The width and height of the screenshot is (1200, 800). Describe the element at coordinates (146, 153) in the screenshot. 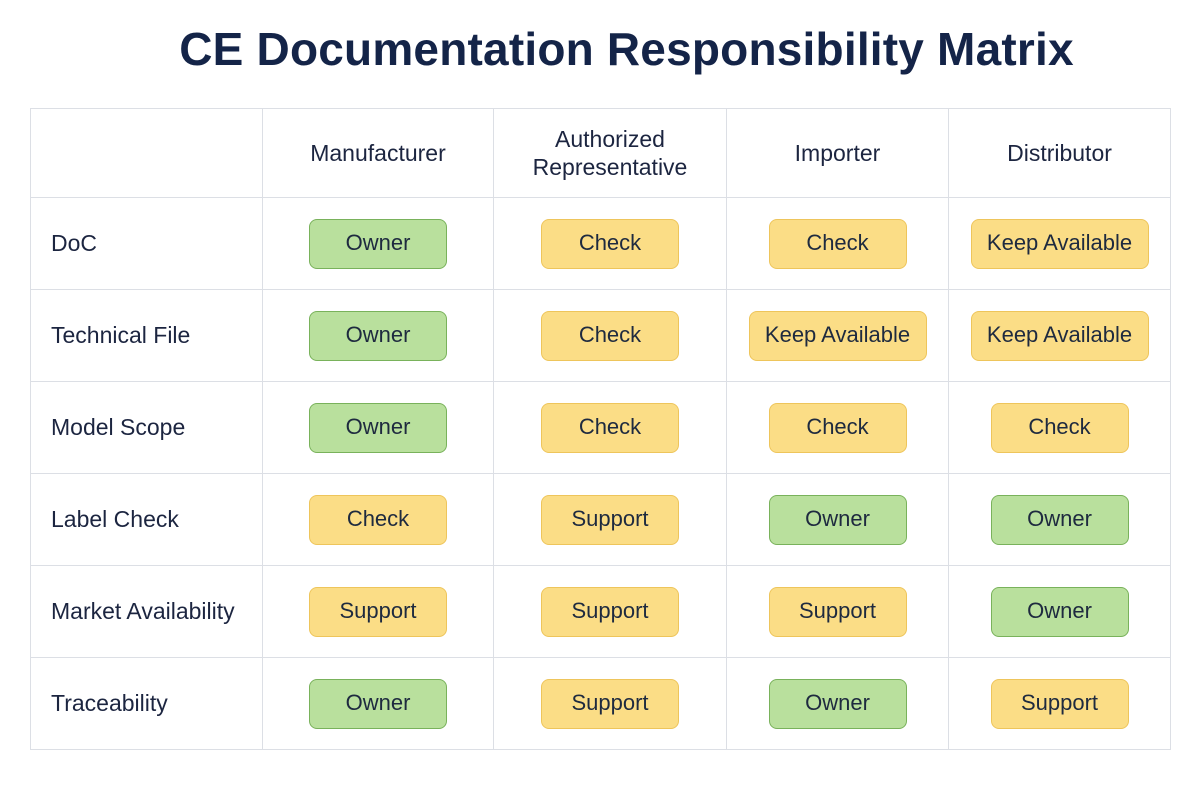

I see `corner-cell` at that location.